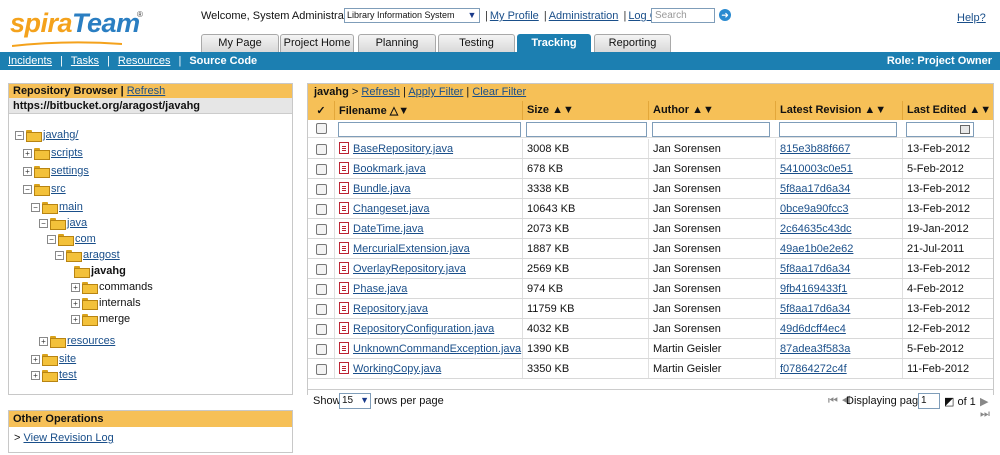 The image size is (1000, 455). Describe the element at coordinates (85, 61) in the screenshot. I see `subnav-tasks: Tasks` at that location.